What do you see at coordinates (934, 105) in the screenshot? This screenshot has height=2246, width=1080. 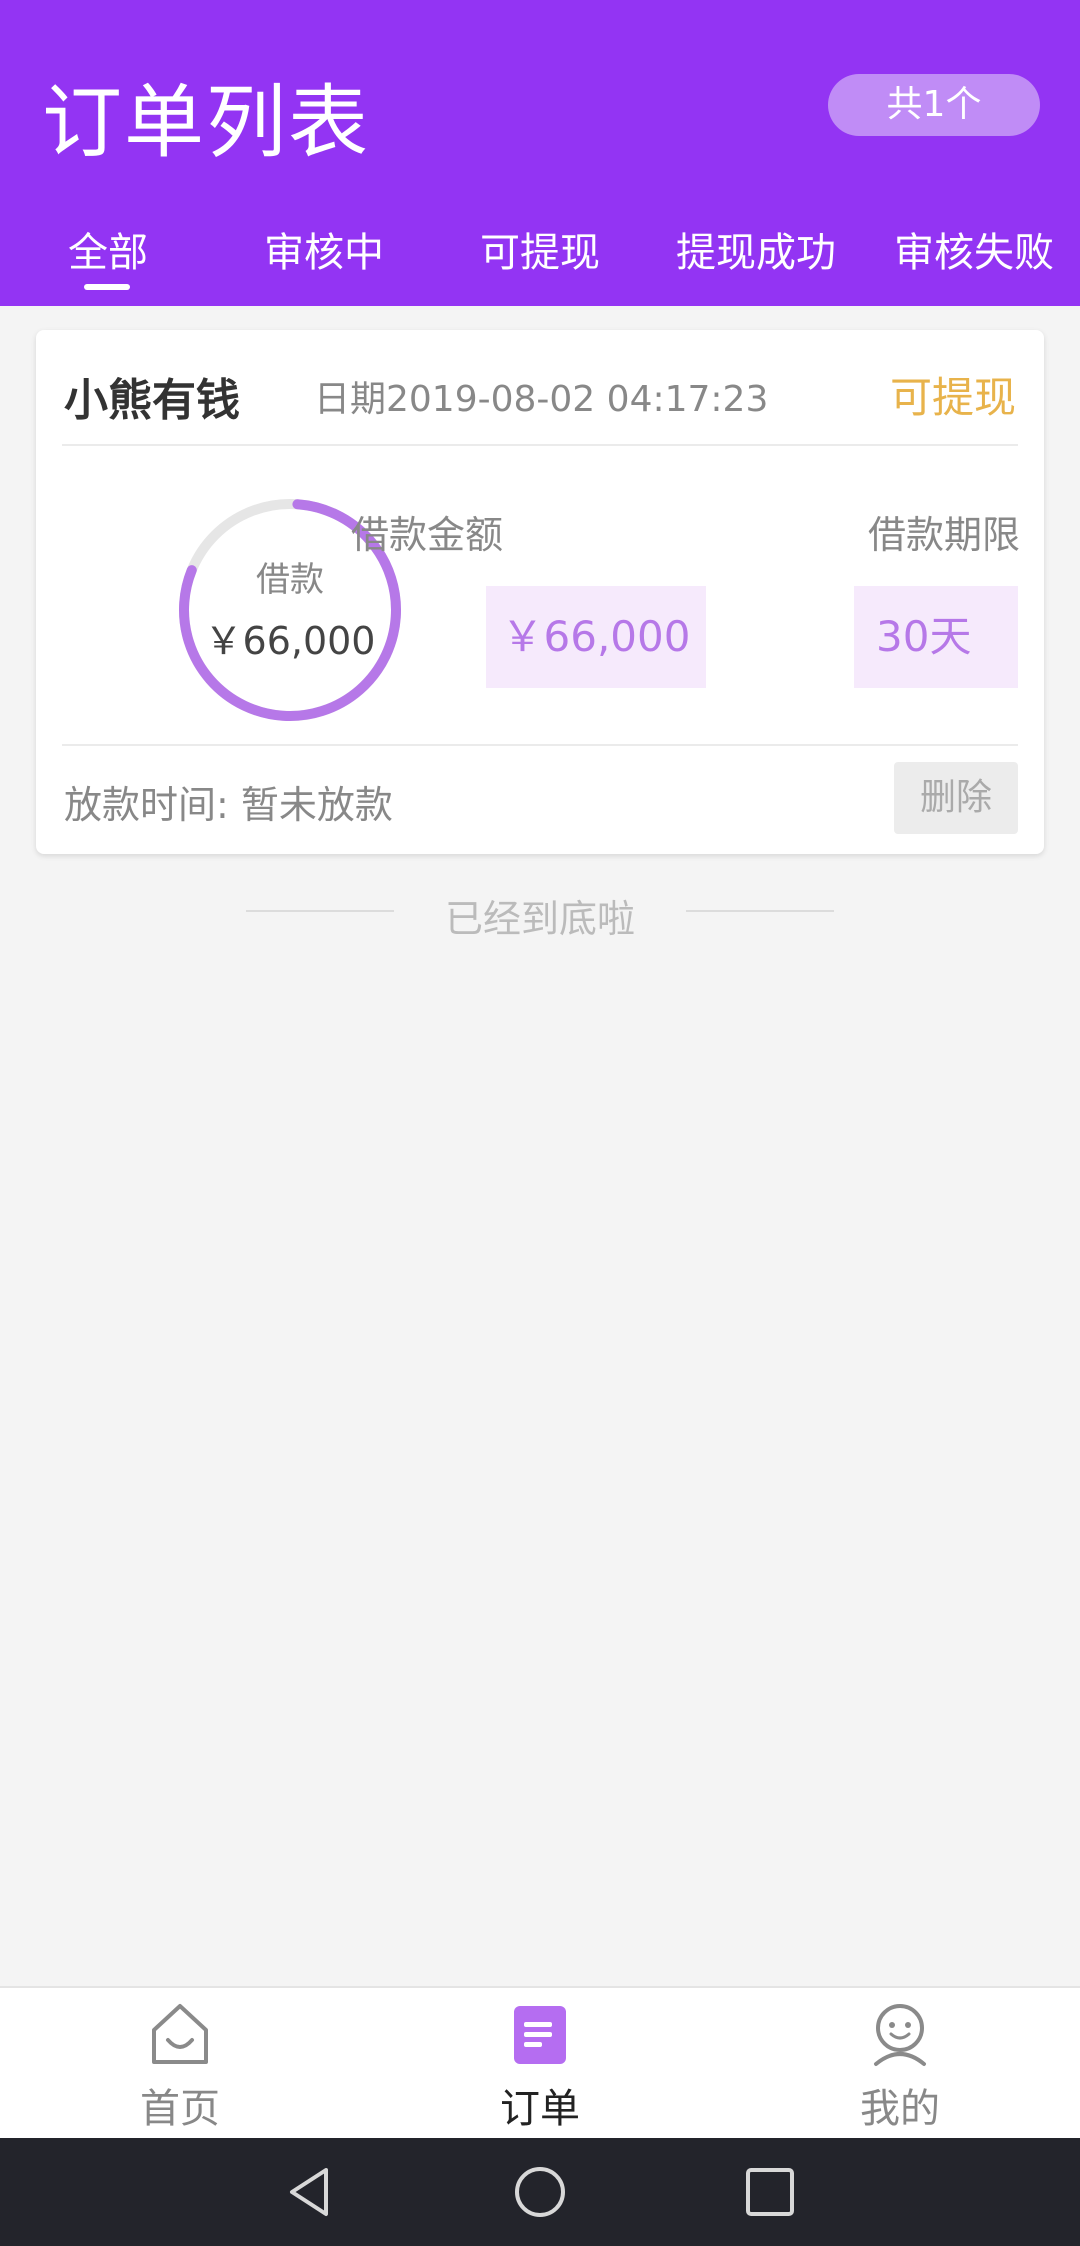 I see `order-count-badge: 共1个` at bounding box center [934, 105].